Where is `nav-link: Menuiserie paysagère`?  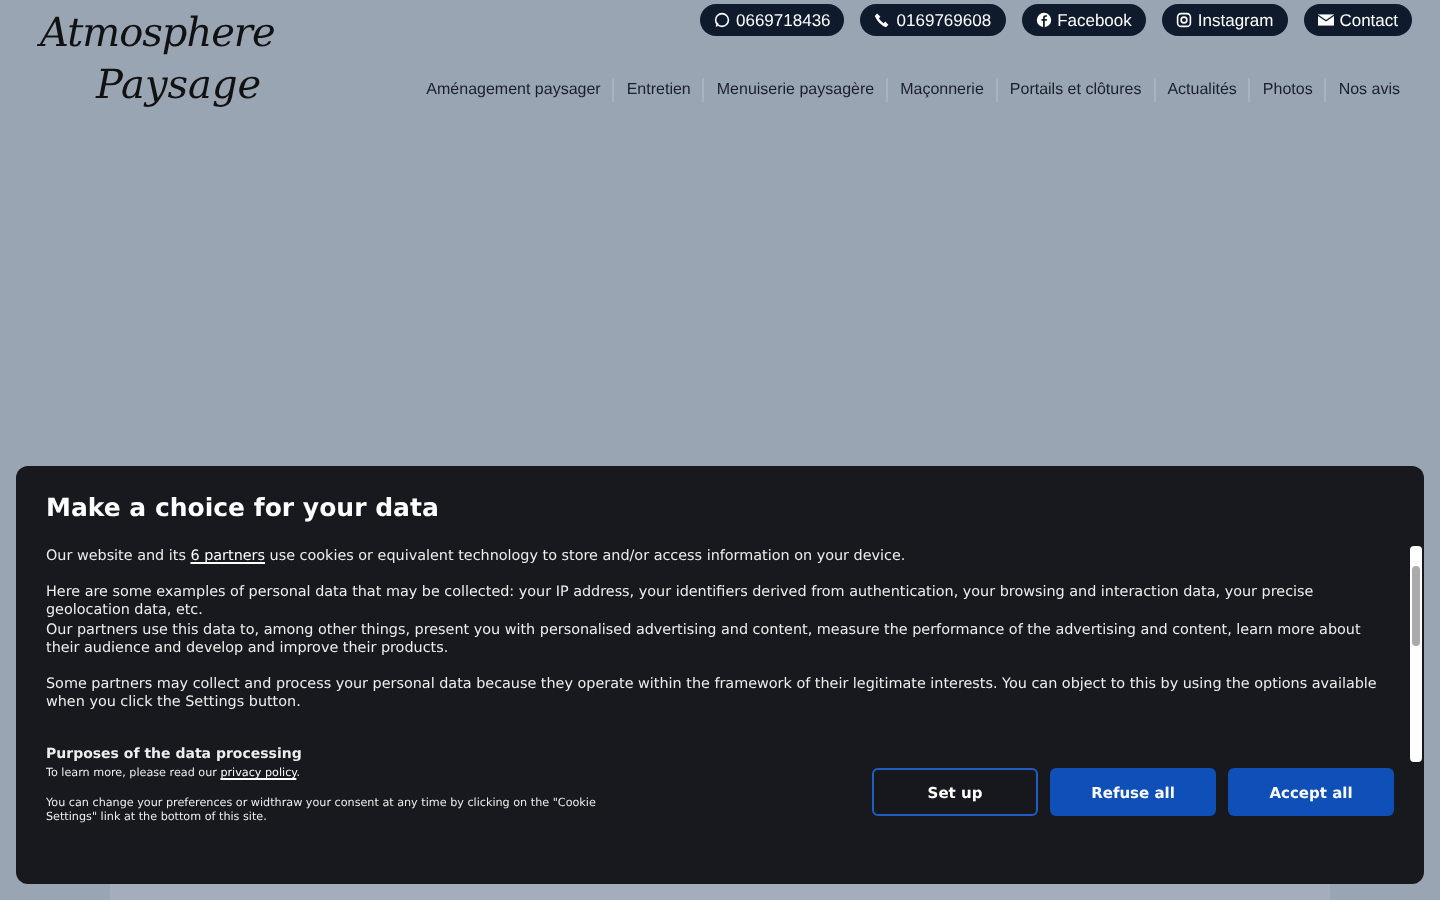 nav-link: Menuiserie paysagère is located at coordinates (794, 90).